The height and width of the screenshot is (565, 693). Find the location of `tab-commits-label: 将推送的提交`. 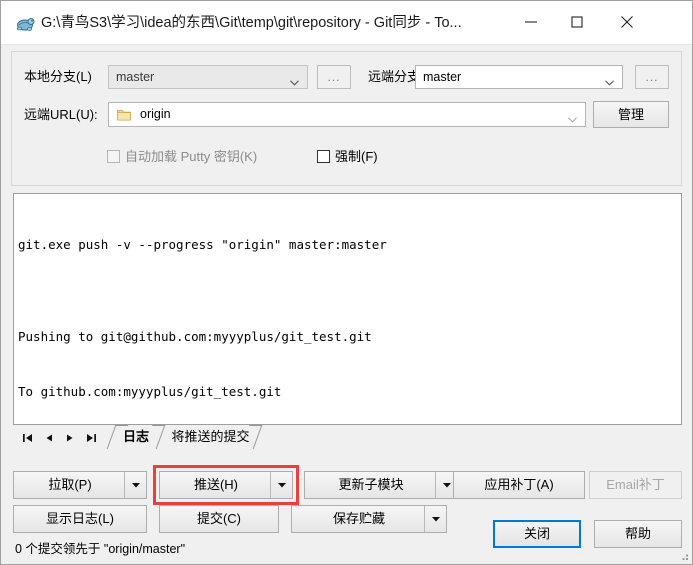

tab-commits-label: 将推送的提交 is located at coordinates (210, 436).